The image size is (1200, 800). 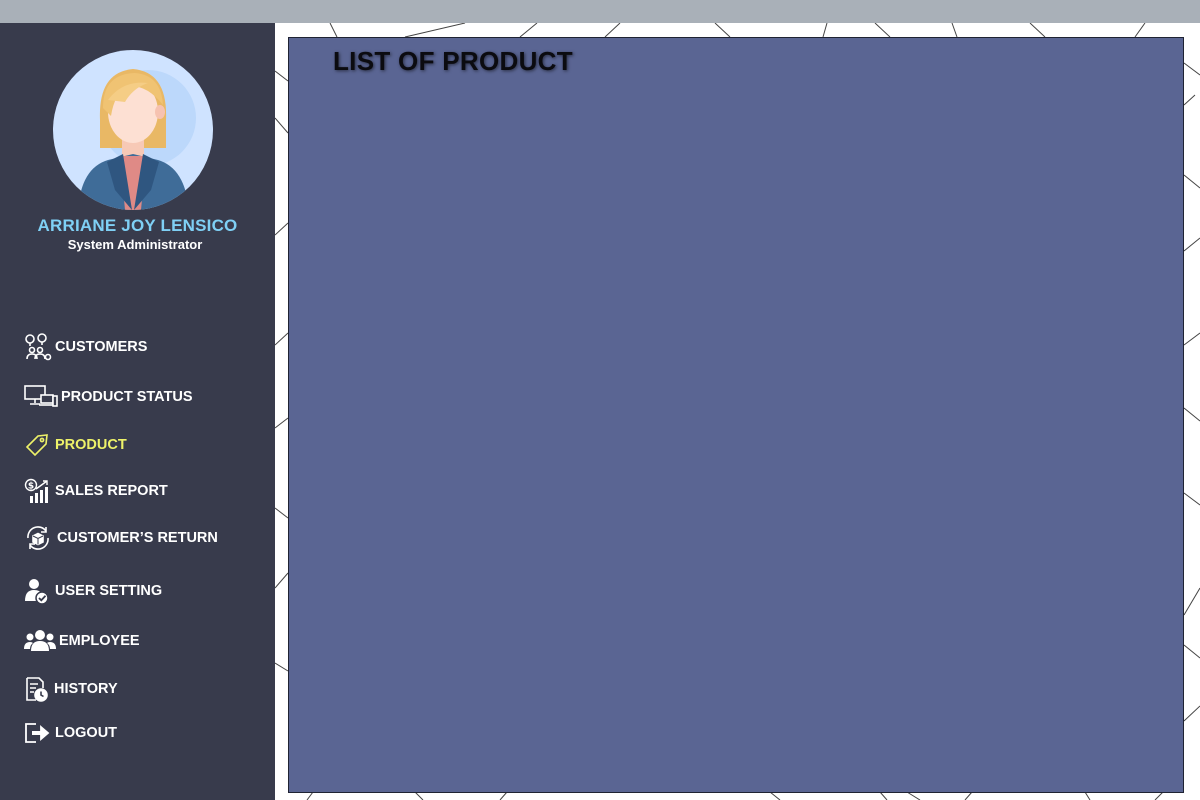 What do you see at coordinates (127, 397) in the screenshot?
I see `nav-label: PRODUCT STATUS` at bounding box center [127, 397].